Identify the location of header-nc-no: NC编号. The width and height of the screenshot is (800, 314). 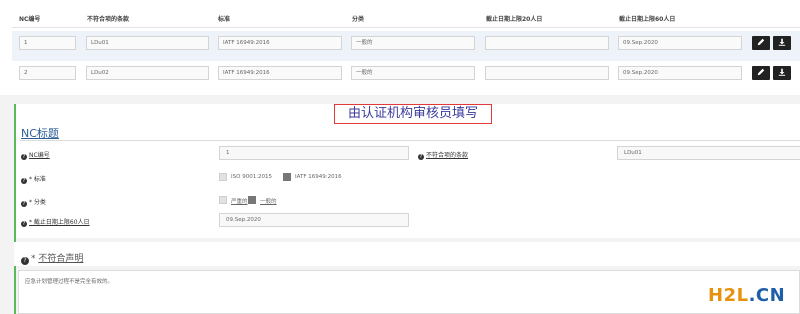
(30, 19).